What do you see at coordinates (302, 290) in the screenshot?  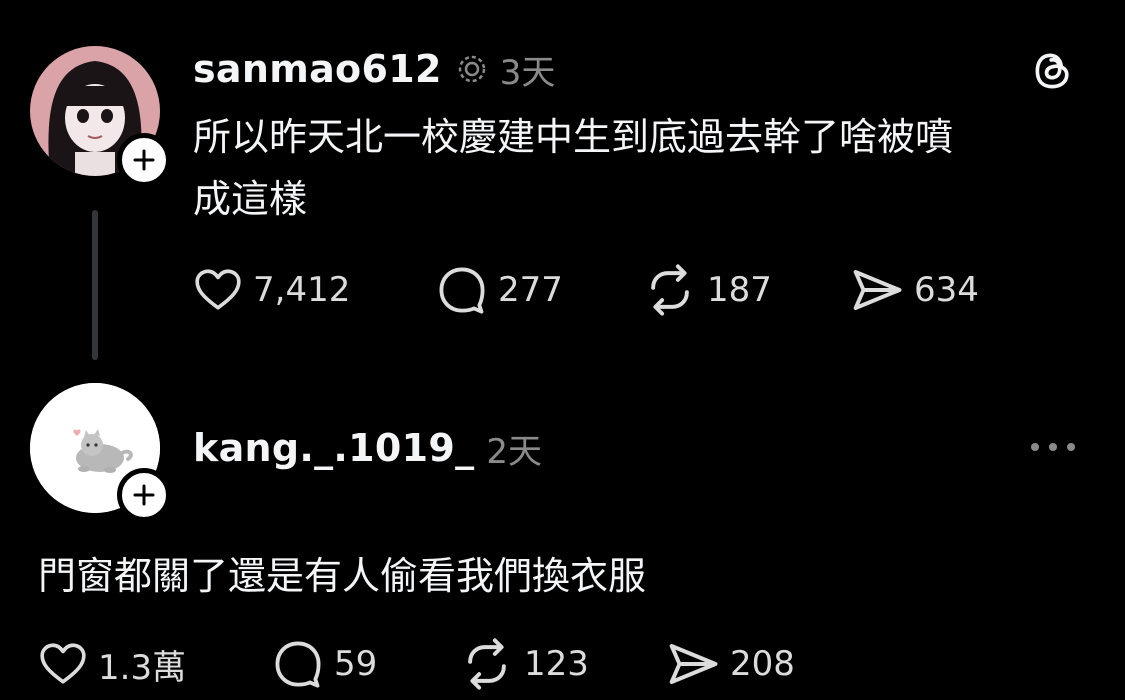 I see `like-count: 7,412` at bounding box center [302, 290].